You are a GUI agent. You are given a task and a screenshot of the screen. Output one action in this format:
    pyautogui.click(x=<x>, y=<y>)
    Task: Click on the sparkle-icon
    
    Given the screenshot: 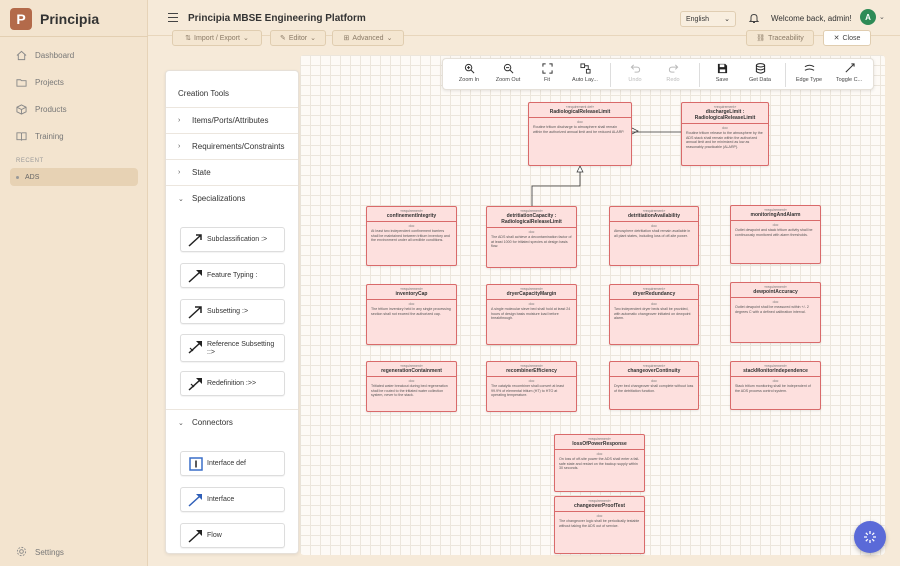 What is the action you would take?
    pyautogui.click(x=870, y=537)
    